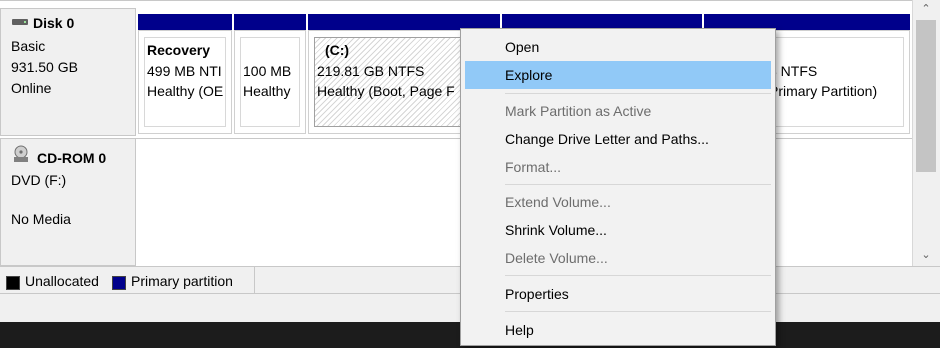 Image resolution: width=940 pixels, height=348 pixels. What do you see at coordinates (28, 46) in the screenshot?
I see `disk-0-type: Basic` at bounding box center [28, 46].